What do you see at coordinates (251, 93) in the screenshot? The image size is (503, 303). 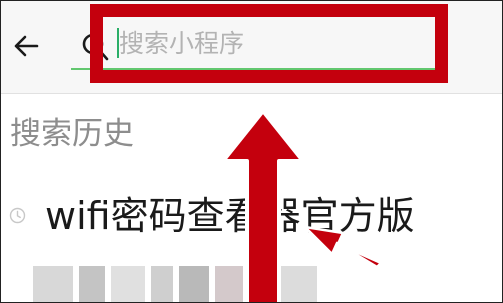 I see `header-divider` at bounding box center [251, 93].